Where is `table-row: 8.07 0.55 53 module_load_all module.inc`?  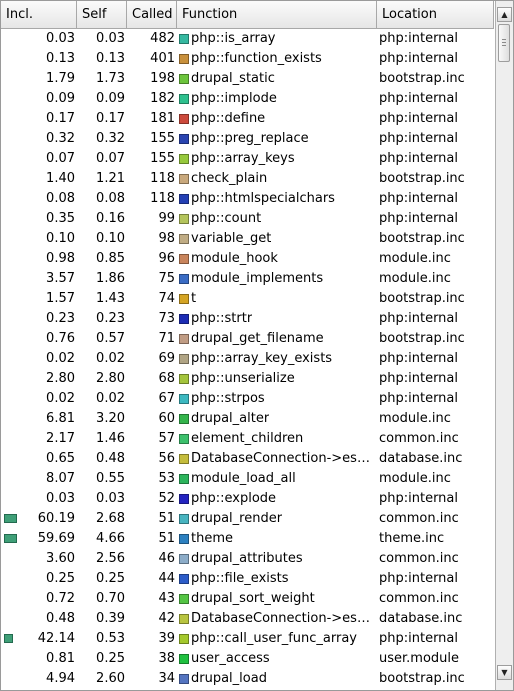
table-row: 8.07 0.55 53 module_load_all module.inc is located at coordinates (247, 479).